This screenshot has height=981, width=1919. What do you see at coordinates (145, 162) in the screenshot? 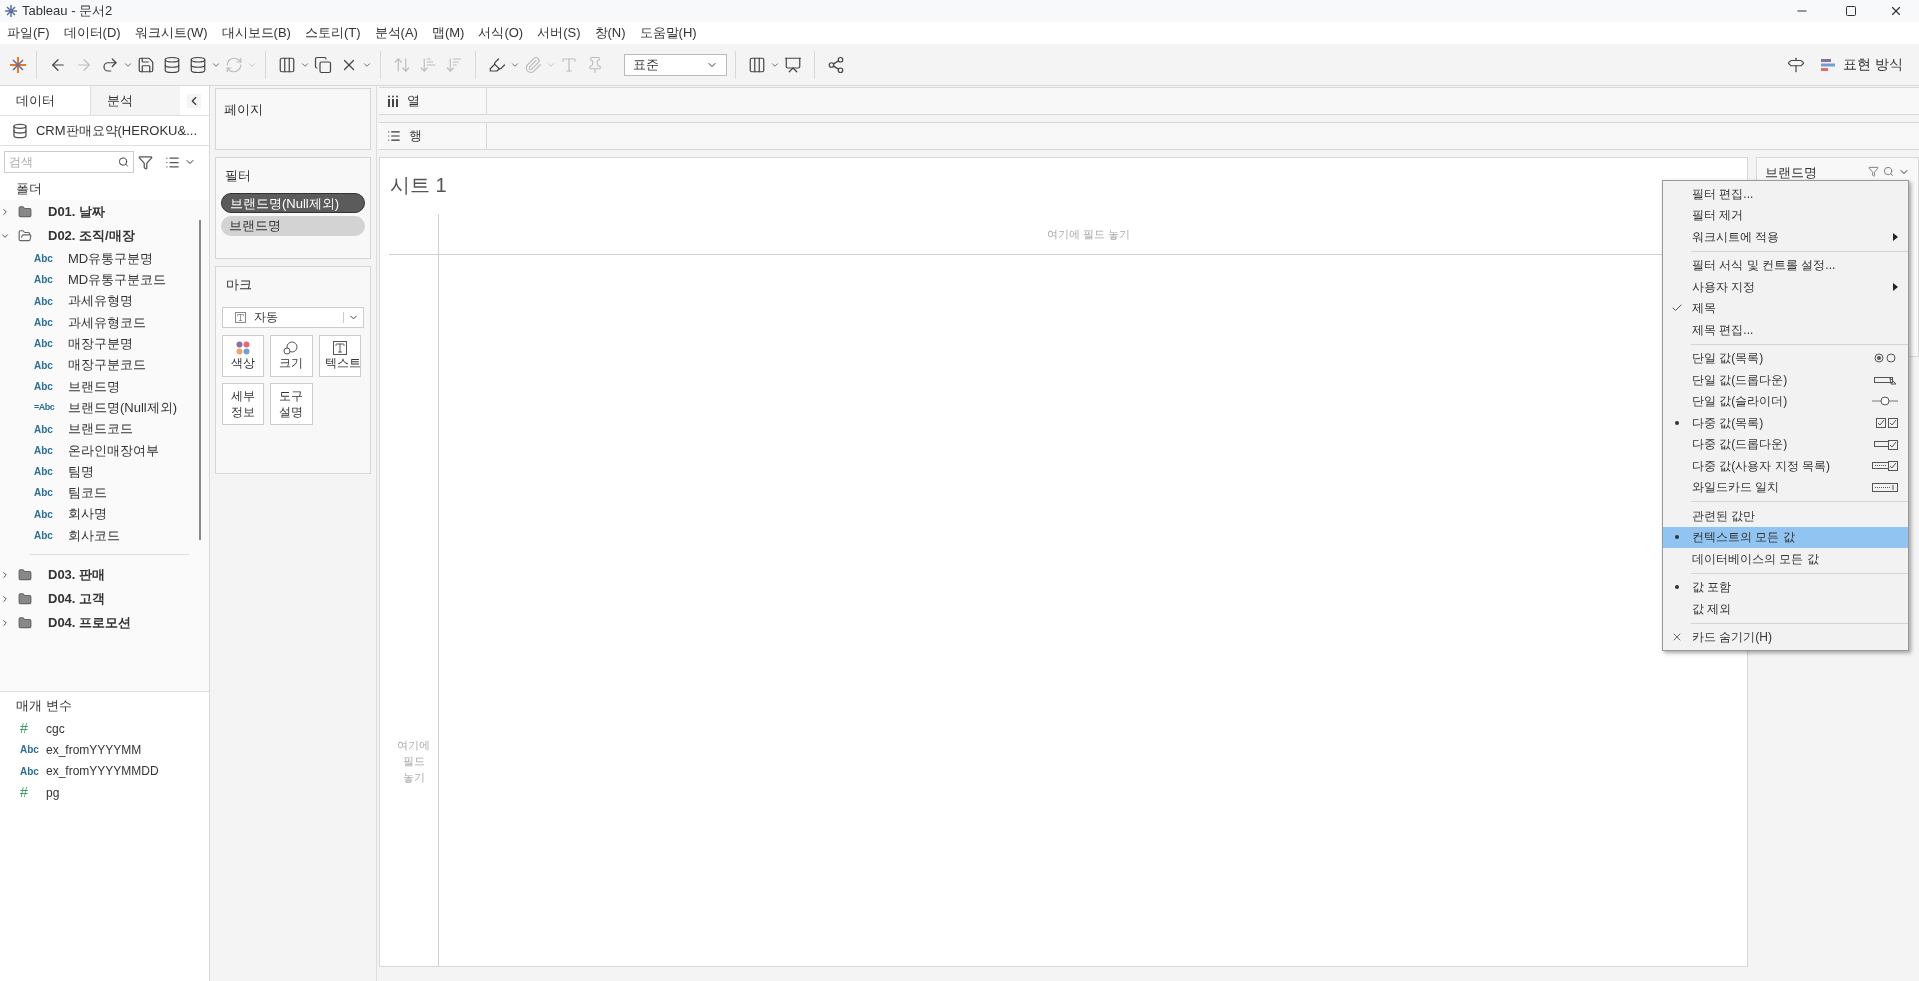
I see `filter-icon` at bounding box center [145, 162].